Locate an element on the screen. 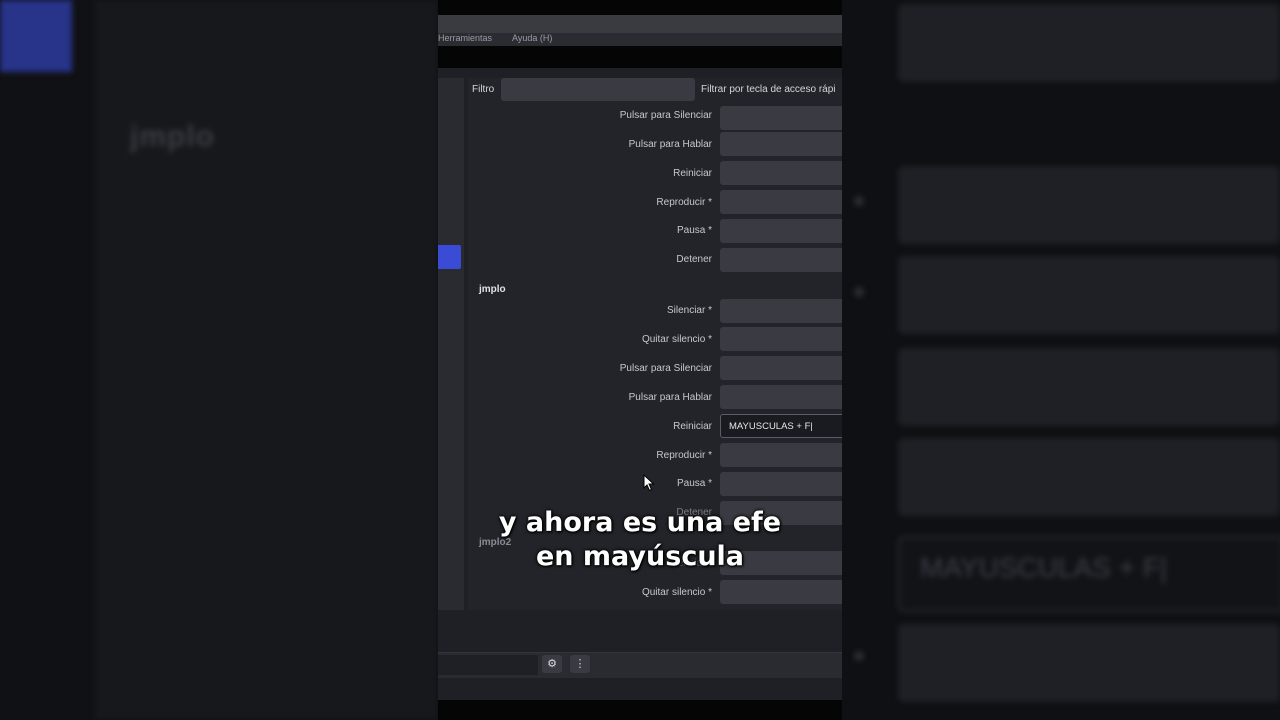 Image resolution: width=1280 pixels, height=720 pixels. sidebar-selected-item is located at coordinates (449, 257).